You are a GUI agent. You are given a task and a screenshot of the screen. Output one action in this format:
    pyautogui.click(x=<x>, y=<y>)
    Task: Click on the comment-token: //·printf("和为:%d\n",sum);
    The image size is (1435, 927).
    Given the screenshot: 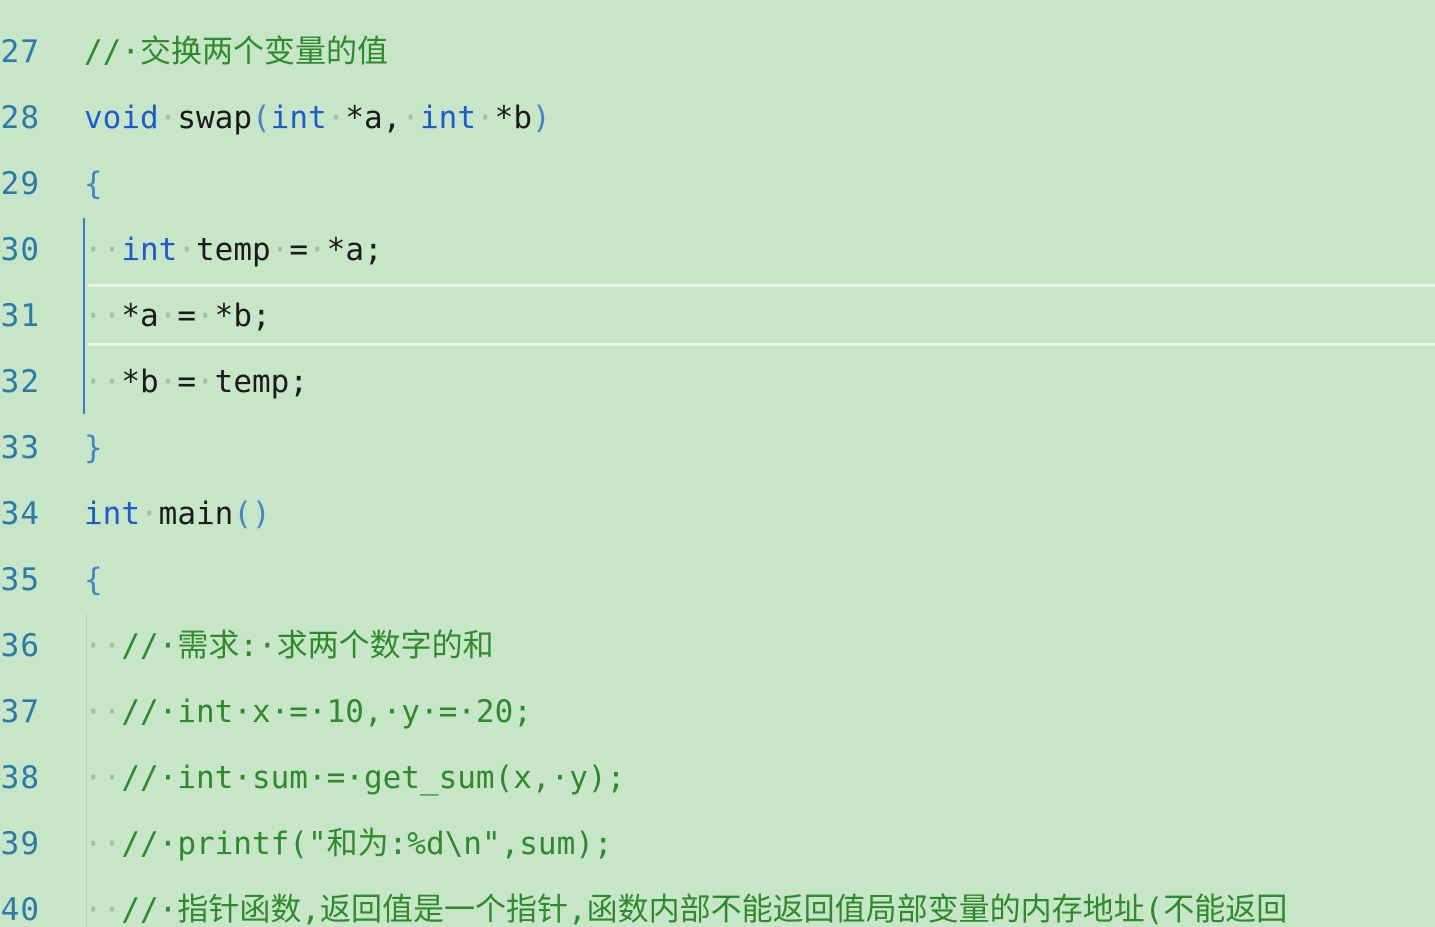 What is the action you would take?
    pyautogui.click(x=367, y=844)
    